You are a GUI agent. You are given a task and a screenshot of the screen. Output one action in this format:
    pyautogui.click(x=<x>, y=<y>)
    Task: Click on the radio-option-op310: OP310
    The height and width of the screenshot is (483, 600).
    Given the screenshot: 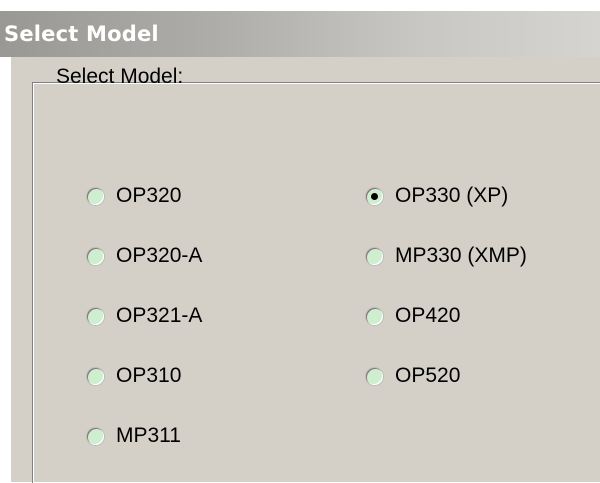 What is the action you would take?
    pyautogui.click(x=134, y=376)
    